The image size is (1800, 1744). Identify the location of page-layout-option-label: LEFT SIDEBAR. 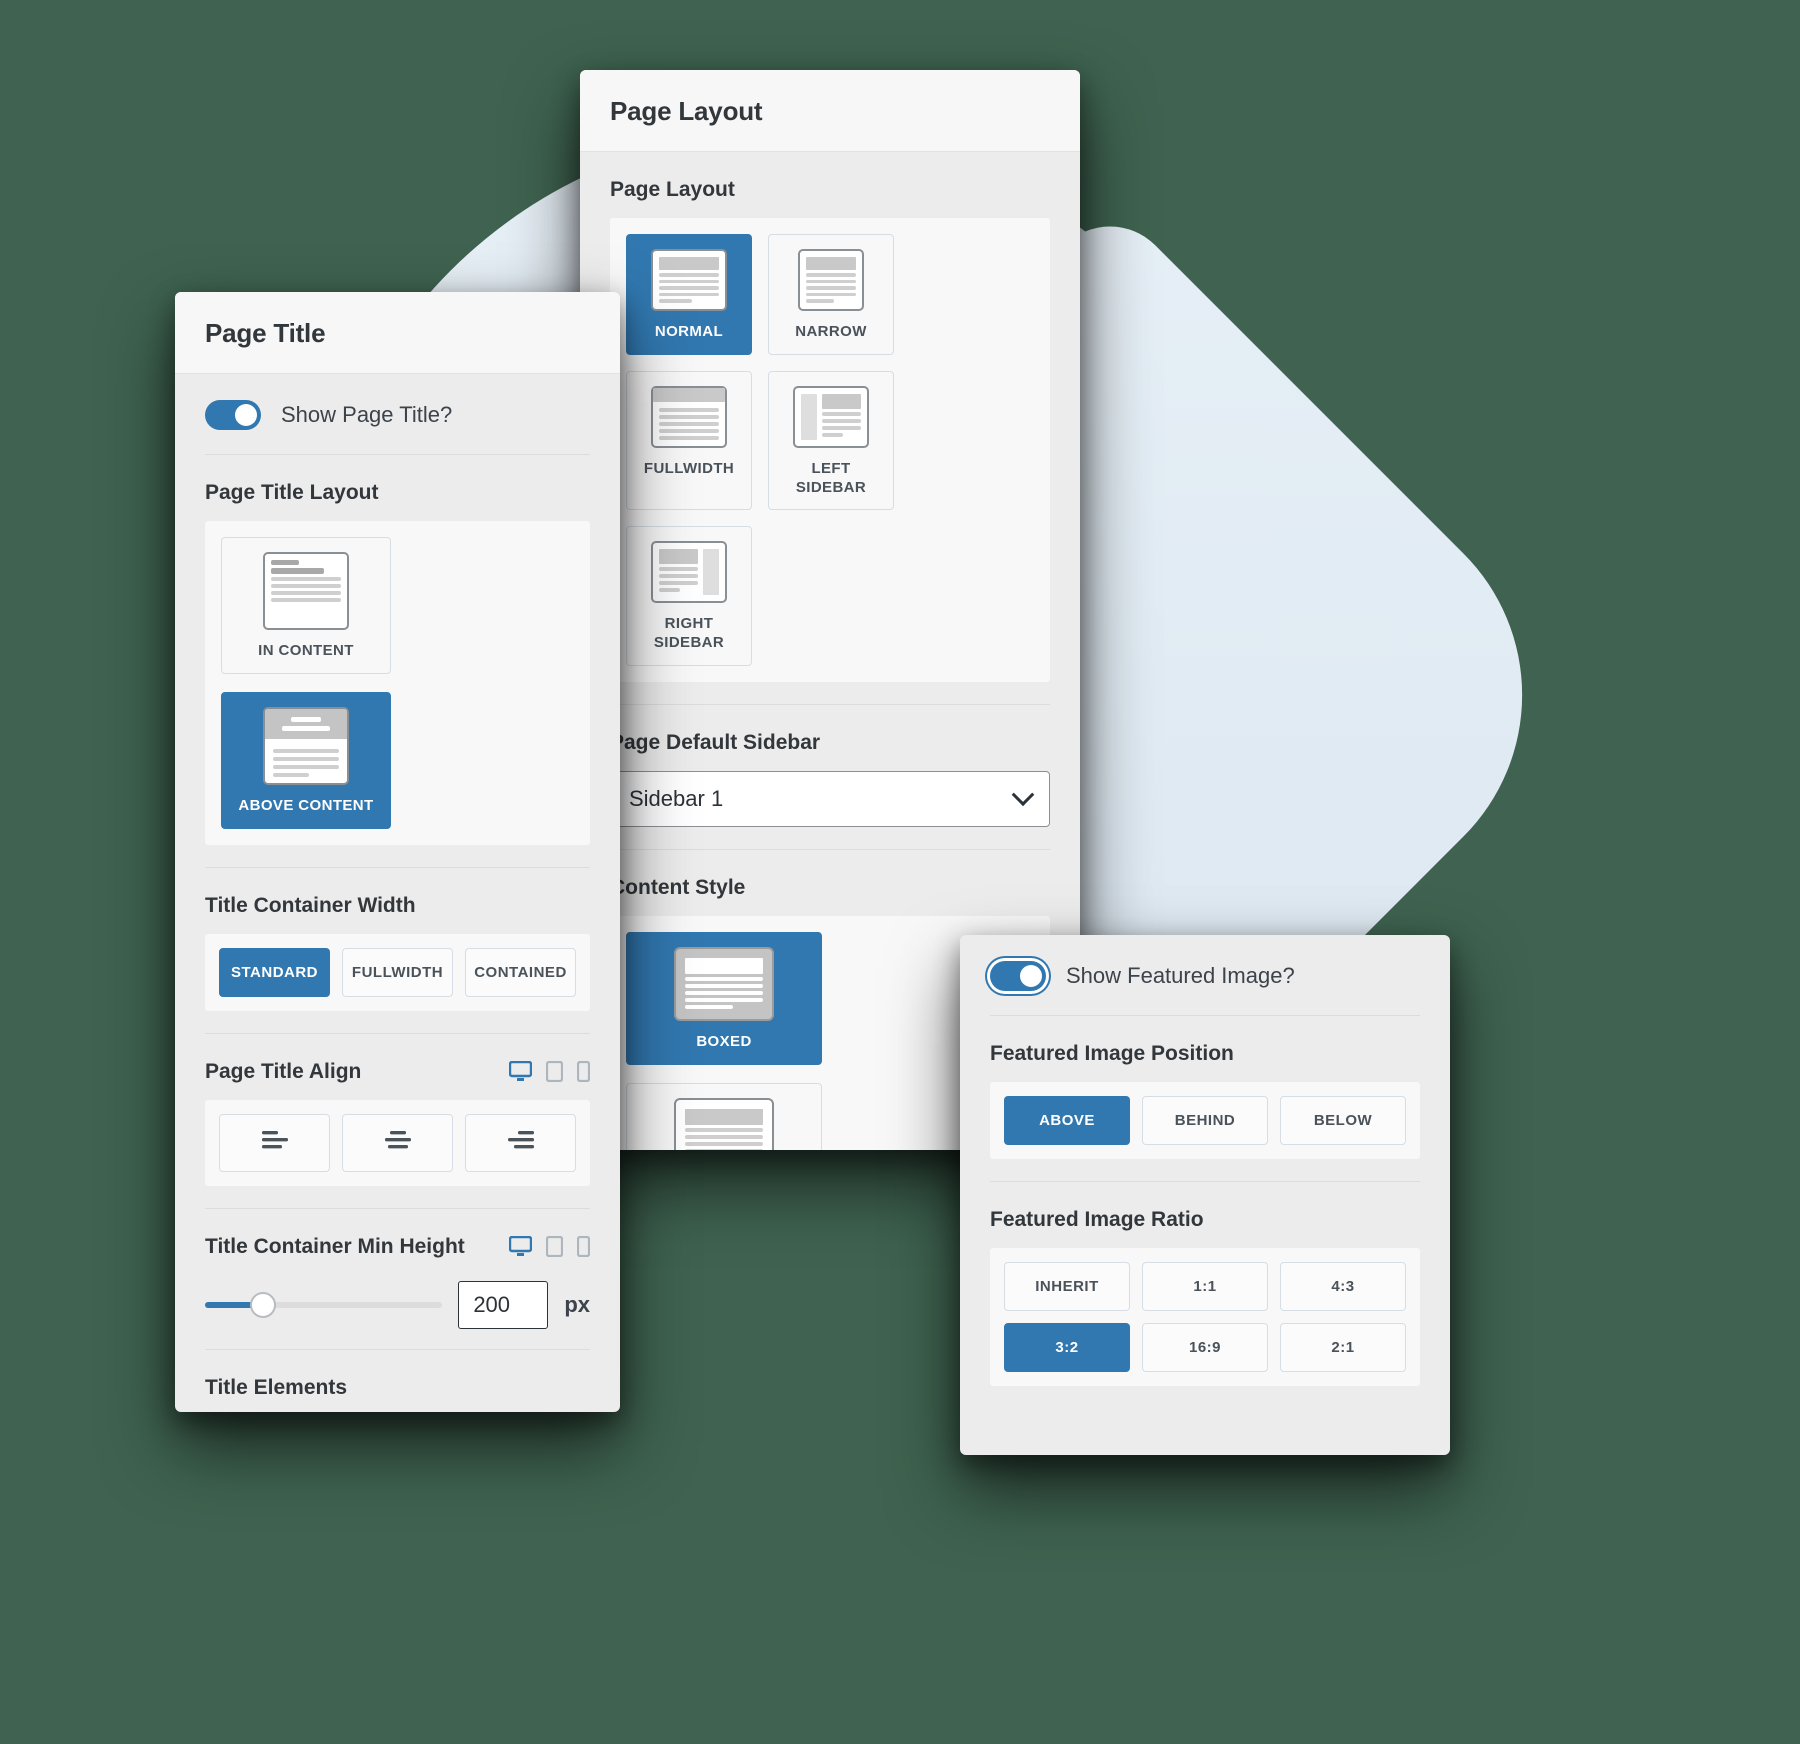
(831, 477).